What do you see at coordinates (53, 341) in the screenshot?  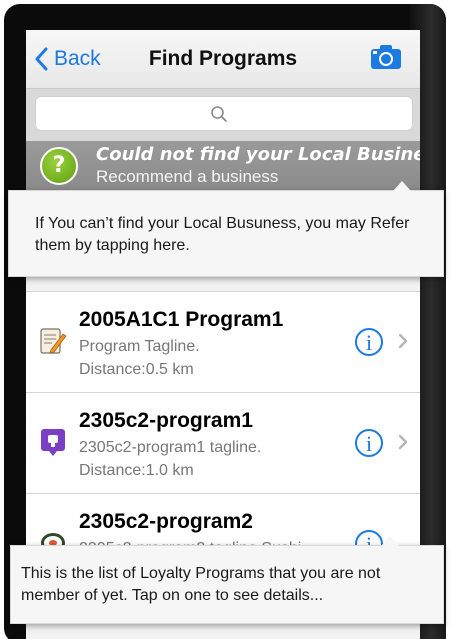 I see `notepad-pencil-icon` at bounding box center [53, 341].